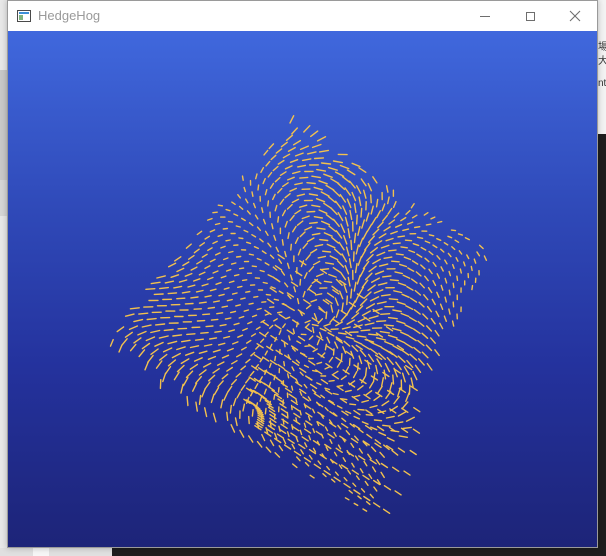 This screenshot has height=556, width=606. What do you see at coordinates (24, 16) in the screenshot?
I see `app-window-icon` at bounding box center [24, 16].